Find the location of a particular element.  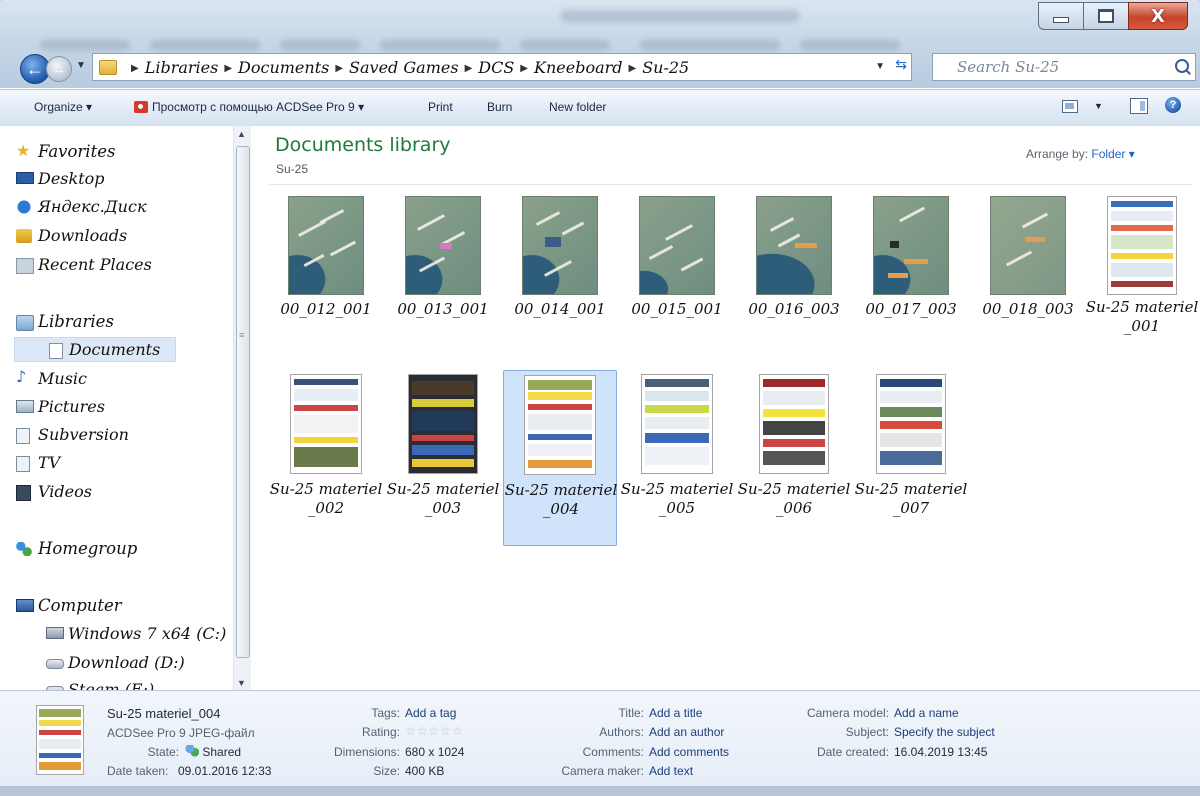

recent-pages-dropdown: ▼ is located at coordinates (81, 65).